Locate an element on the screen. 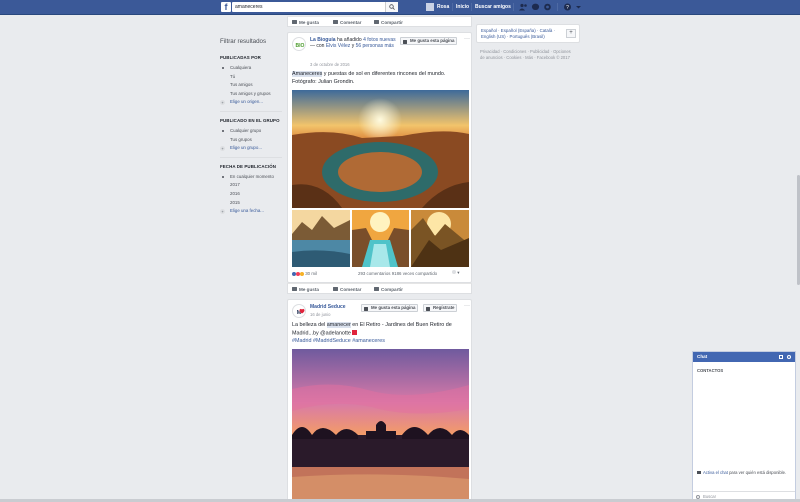 This screenshot has height=502, width=800. add-language-button: + is located at coordinates (571, 33).